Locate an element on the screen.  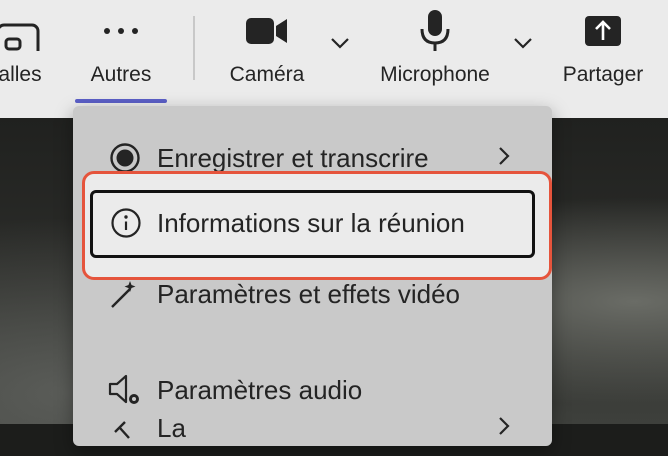
menu-item-label: Paramètres et effets vidéo is located at coordinates (309, 293).